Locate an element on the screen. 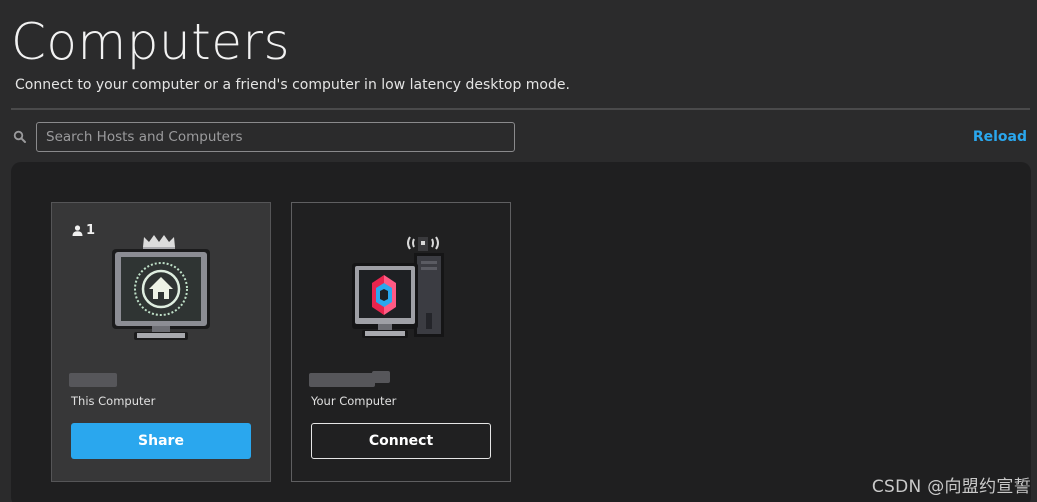 The width and height of the screenshot is (1037, 502). computer-card-this: 1 This Computer Share is located at coordinates (161, 342).